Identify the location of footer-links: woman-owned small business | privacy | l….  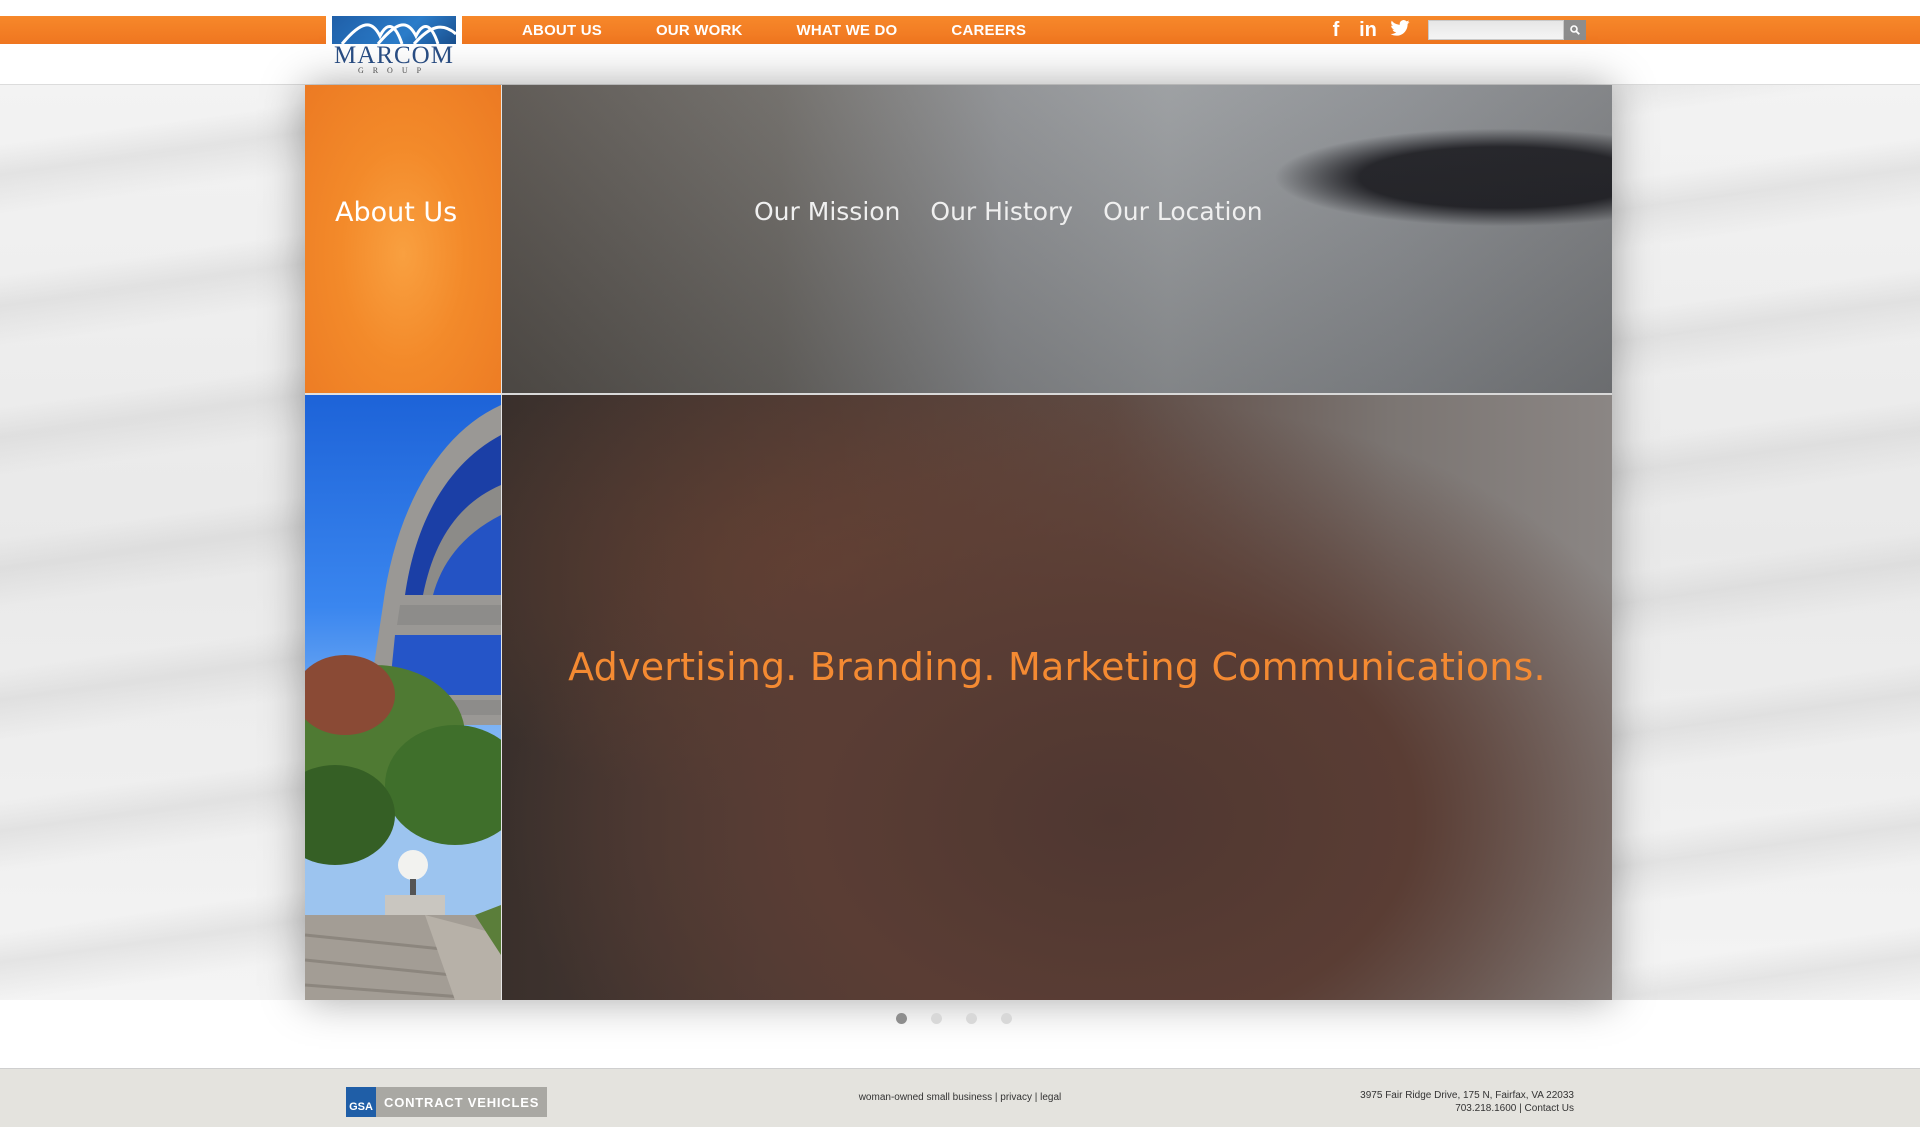
(960, 1097).